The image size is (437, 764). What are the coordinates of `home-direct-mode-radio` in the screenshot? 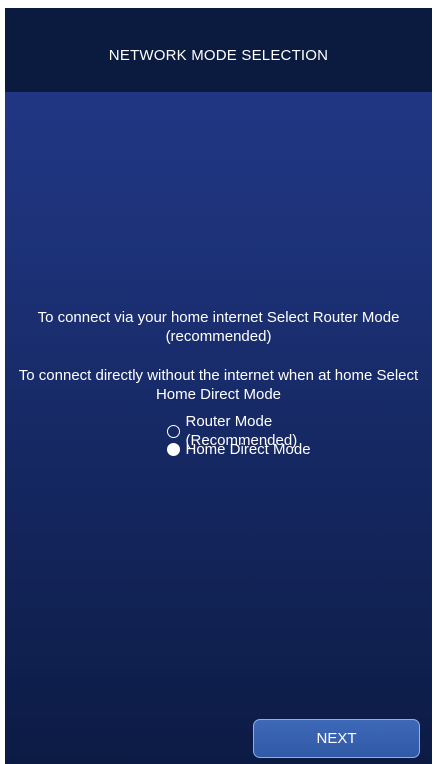 It's located at (173, 449).